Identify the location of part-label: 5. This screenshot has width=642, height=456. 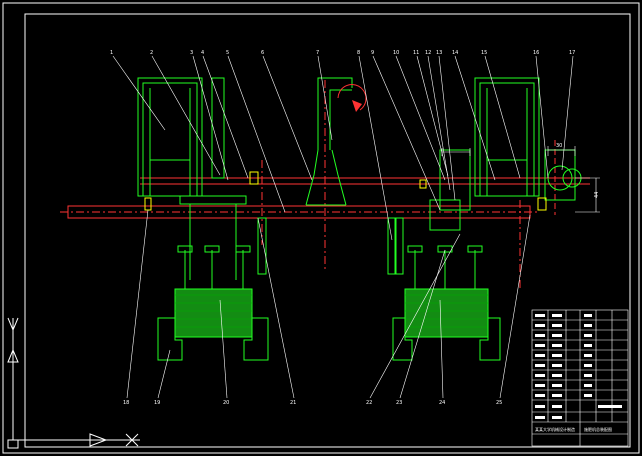
(227, 53).